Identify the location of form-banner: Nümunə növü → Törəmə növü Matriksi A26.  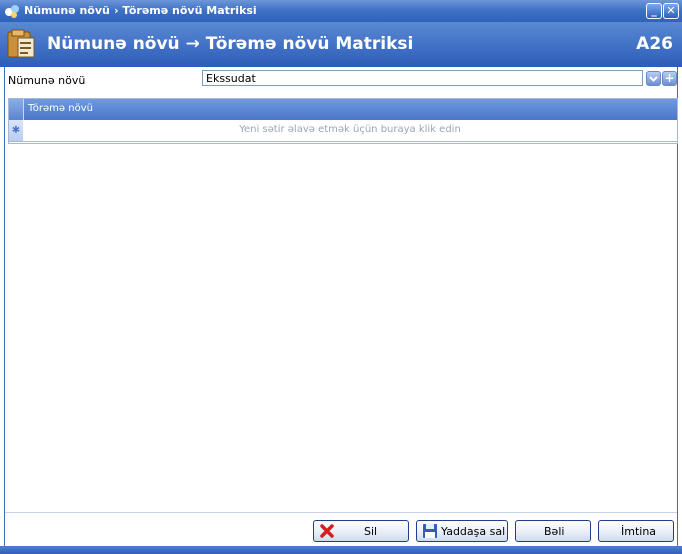
(341, 44).